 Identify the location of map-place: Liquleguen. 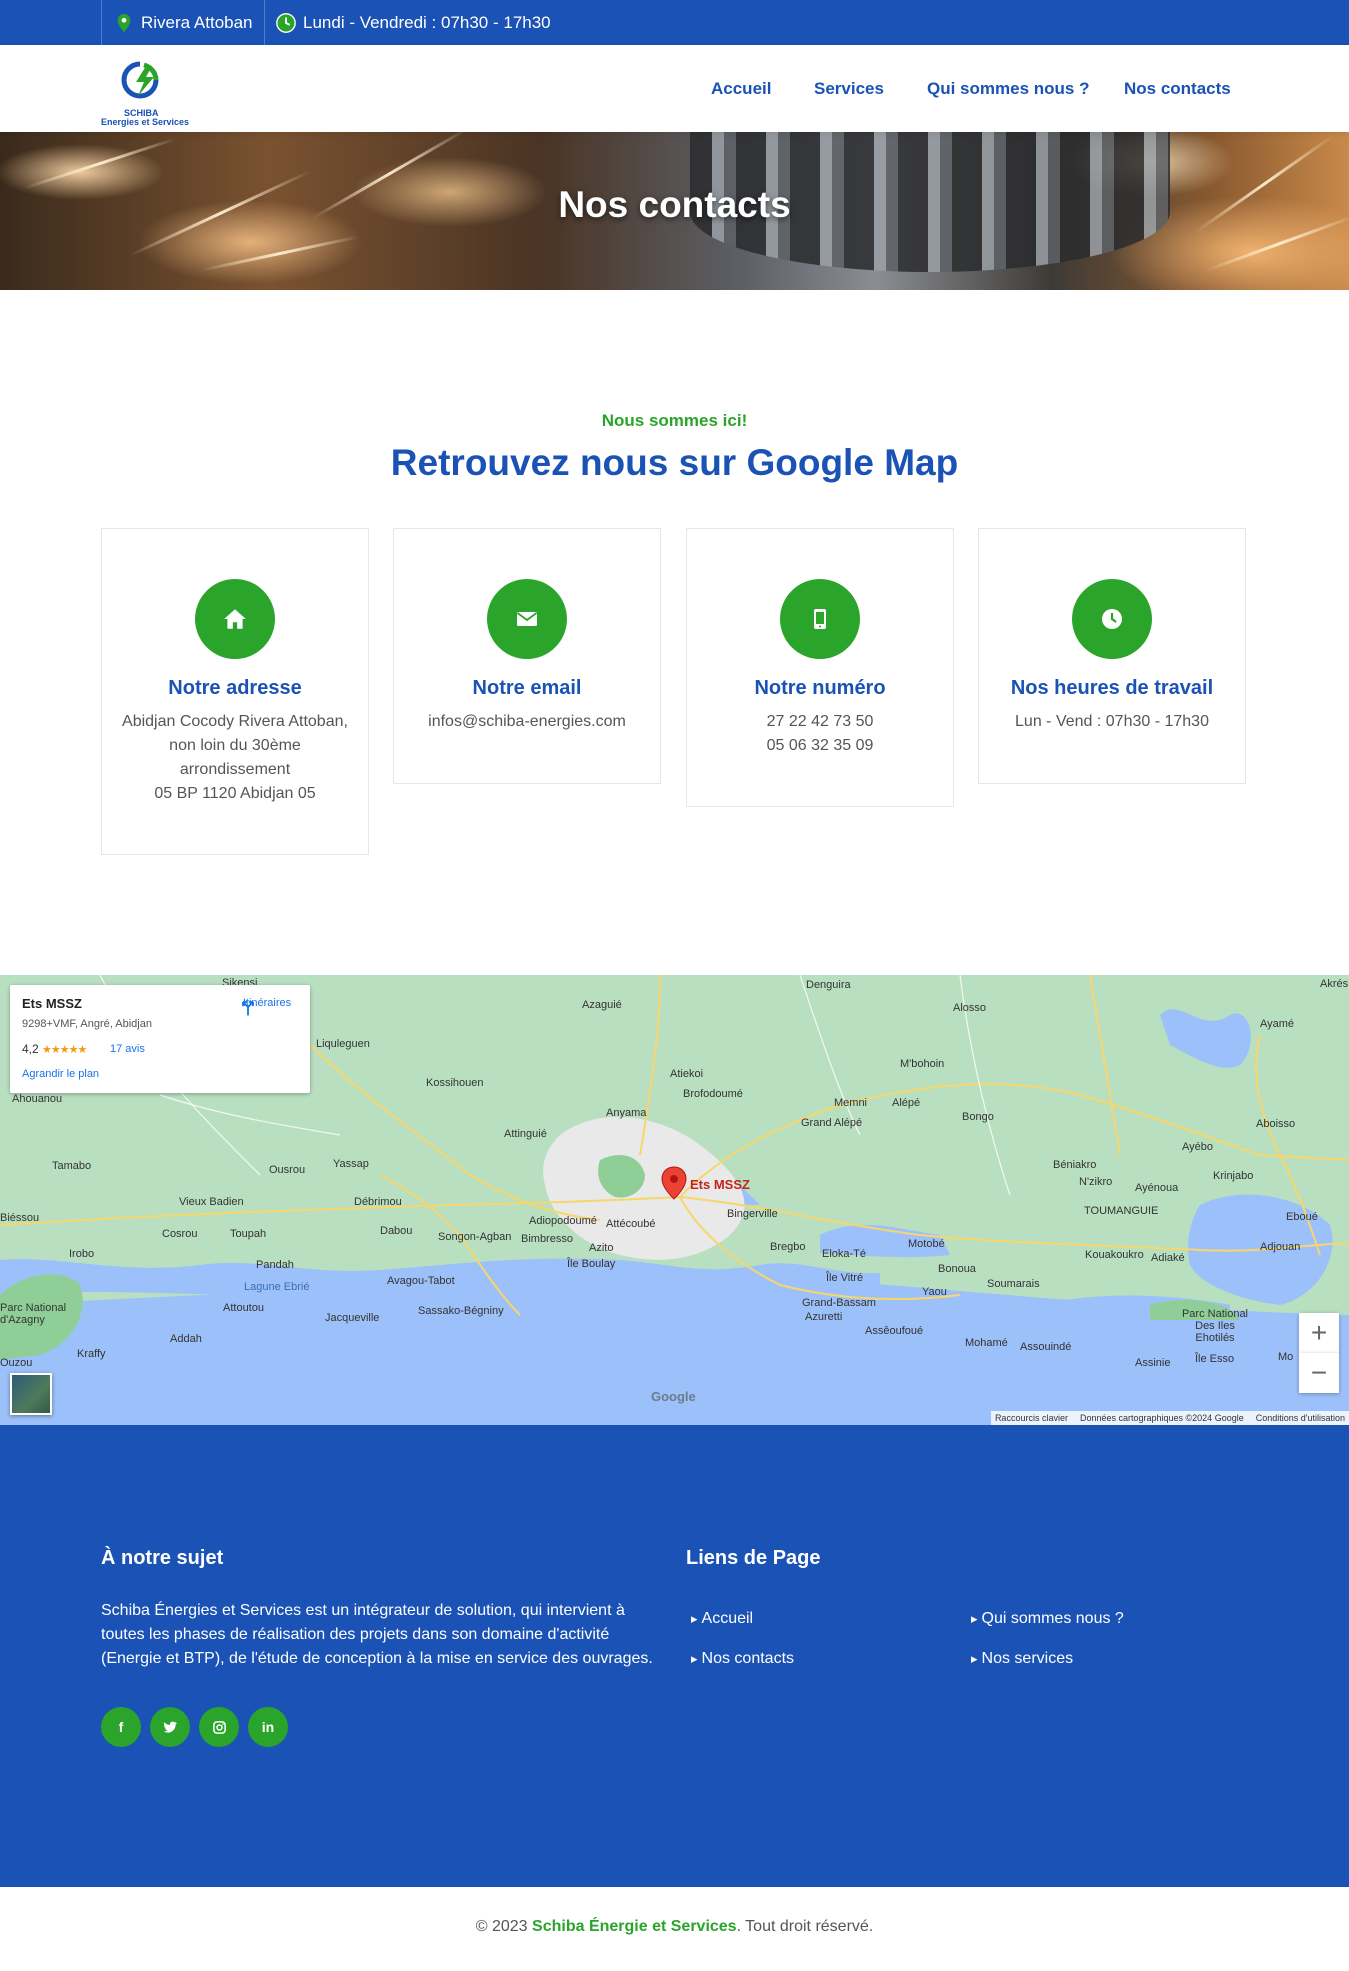
(343, 1044).